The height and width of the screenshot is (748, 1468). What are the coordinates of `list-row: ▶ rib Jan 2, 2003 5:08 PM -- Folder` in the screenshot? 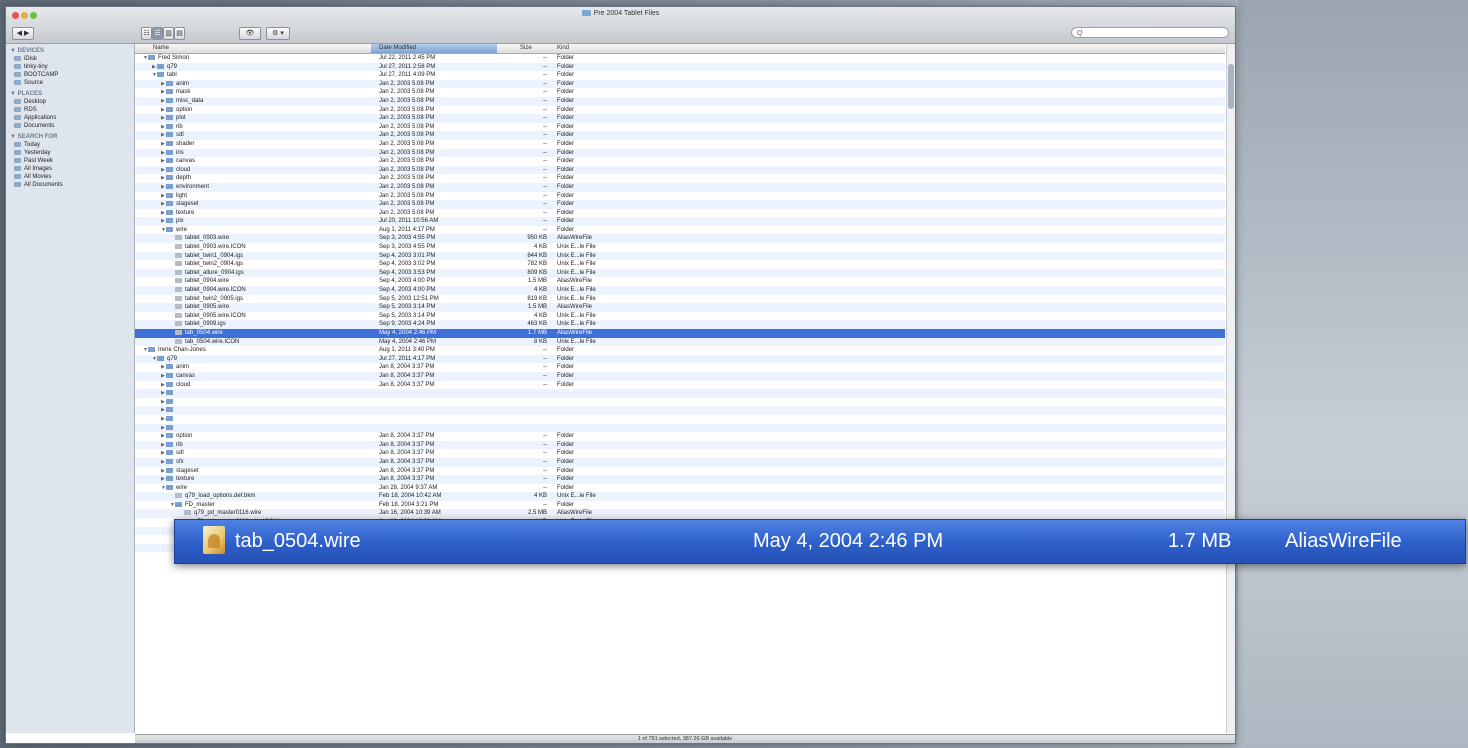 It's located at (680, 127).